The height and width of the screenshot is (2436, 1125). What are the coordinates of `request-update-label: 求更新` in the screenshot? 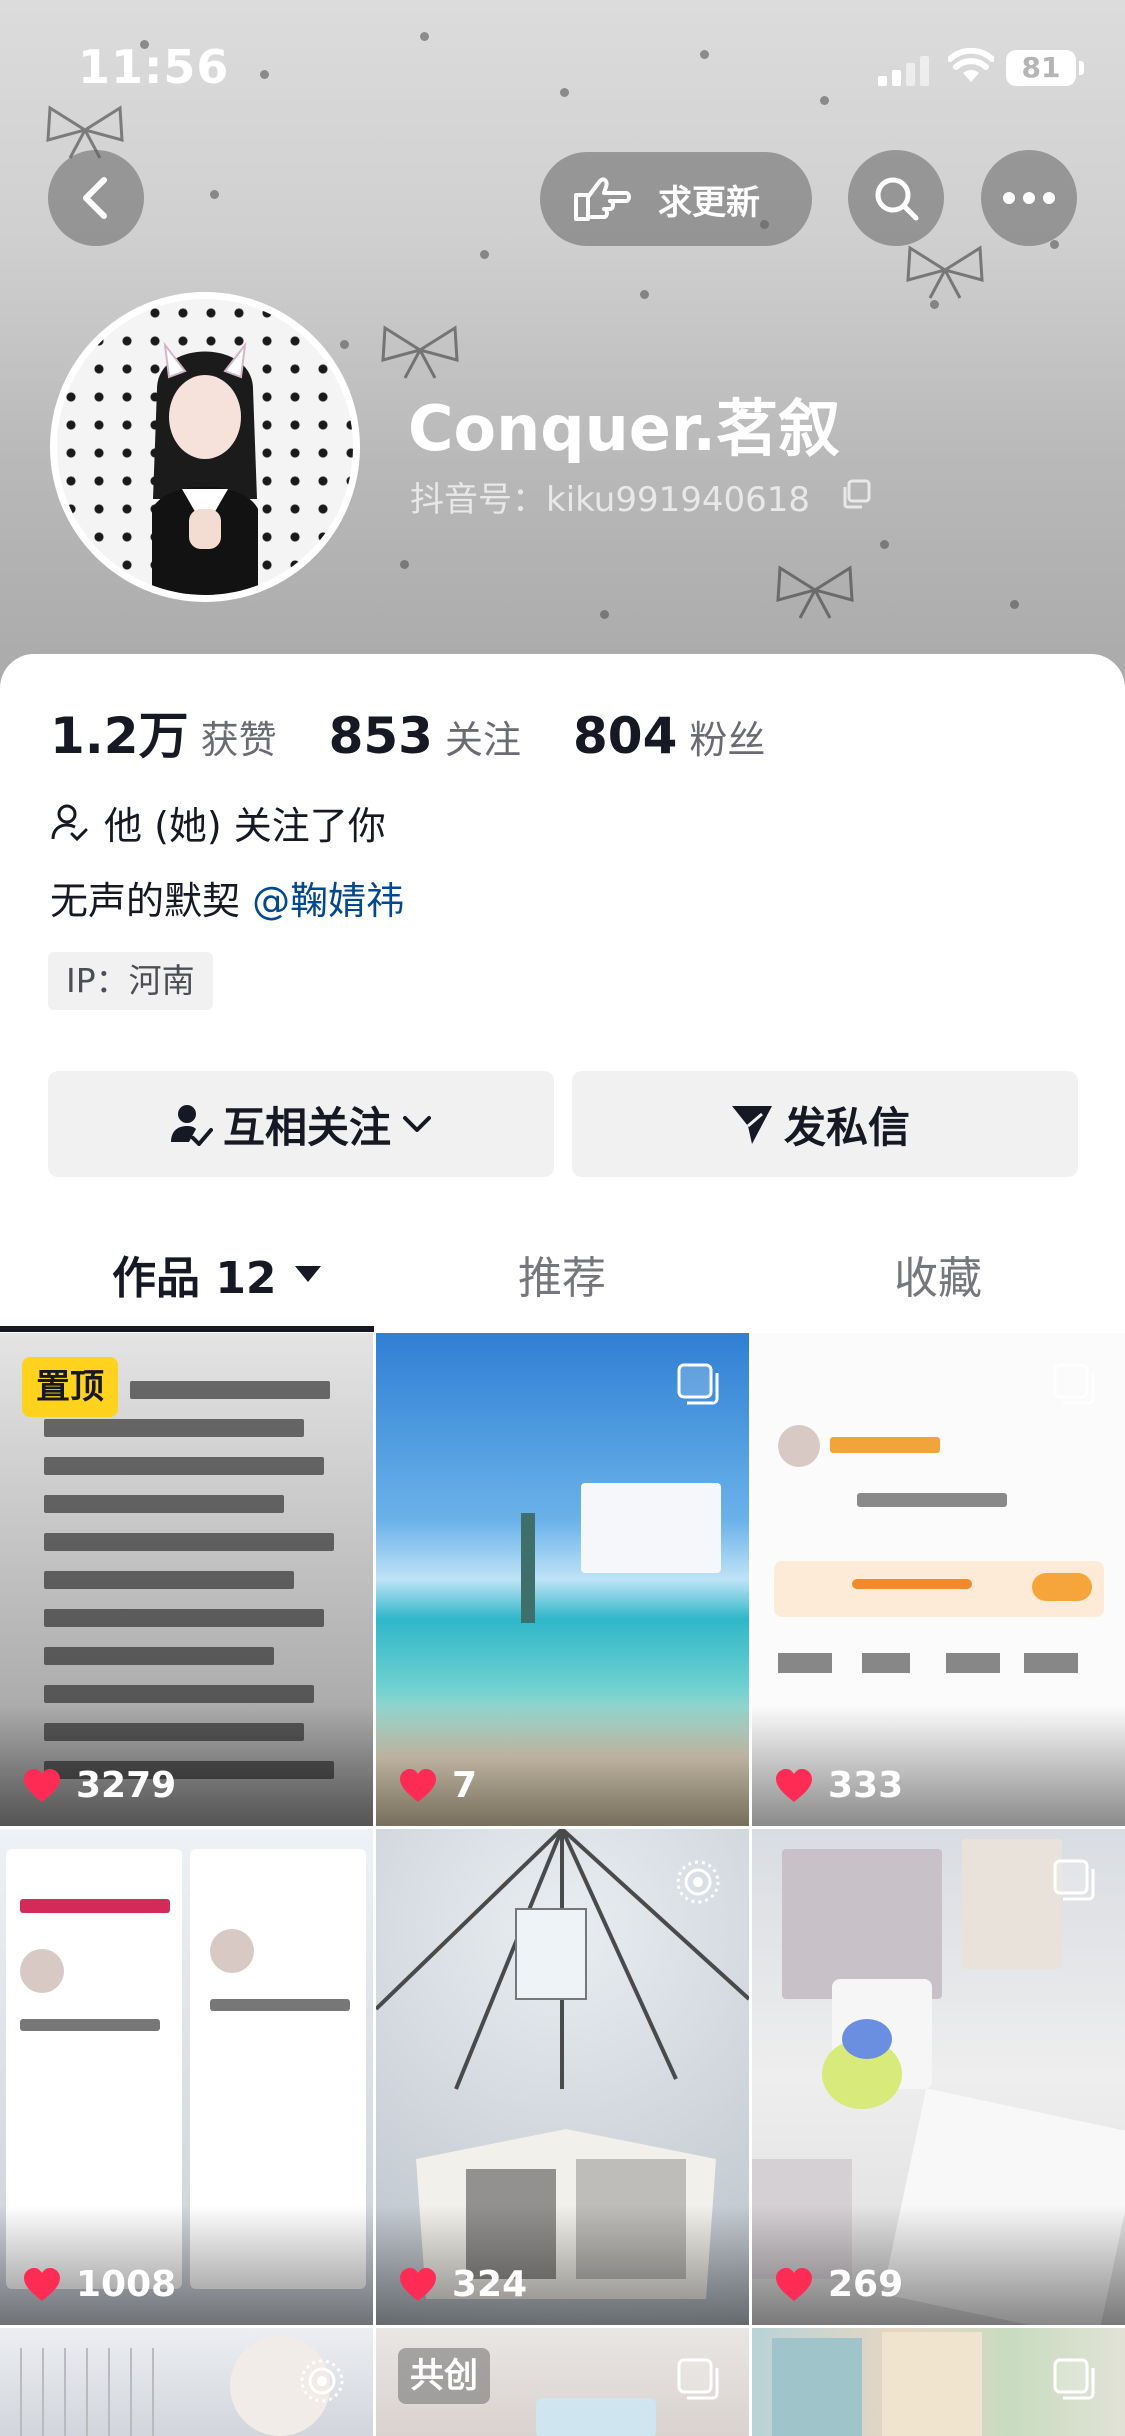 It's located at (709, 202).